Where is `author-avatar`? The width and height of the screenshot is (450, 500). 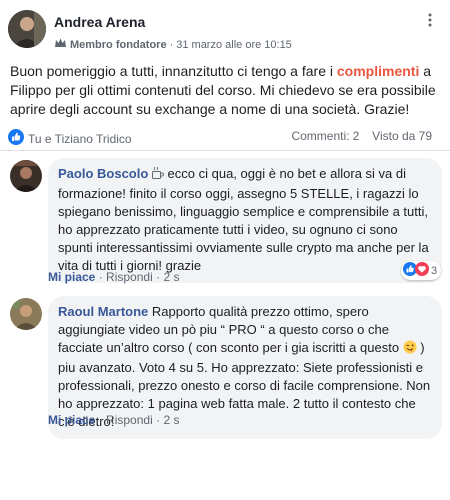
author-avatar is located at coordinates (27, 29).